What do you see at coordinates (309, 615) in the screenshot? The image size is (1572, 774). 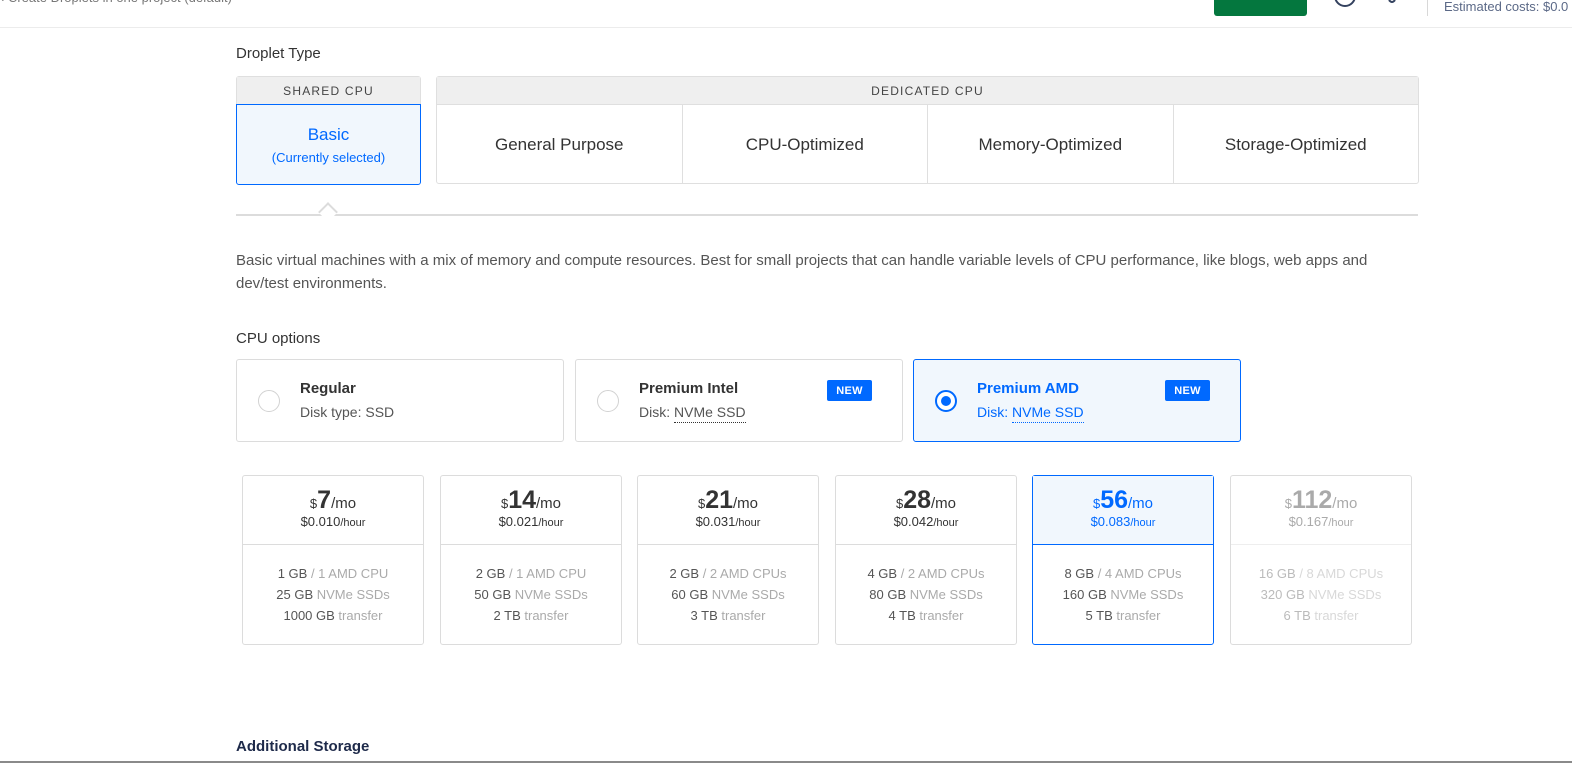 I see `transfer: 1000 GB` at bounding box center [309, 615].